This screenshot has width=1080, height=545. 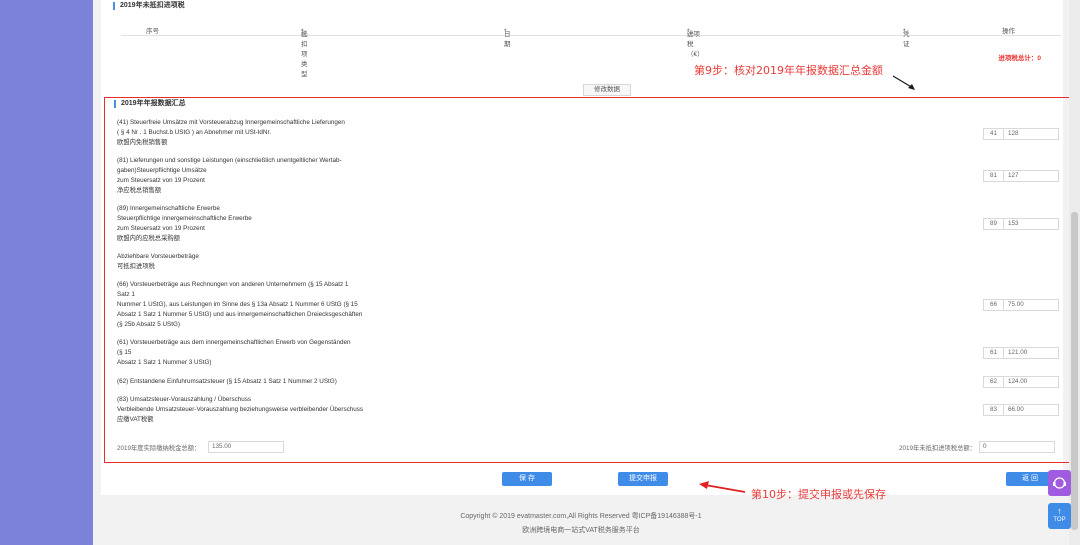 What do you see at coordinates (994, 224) in the screenshot?
I see `code-89: 89` at bounding box center [994, 224].